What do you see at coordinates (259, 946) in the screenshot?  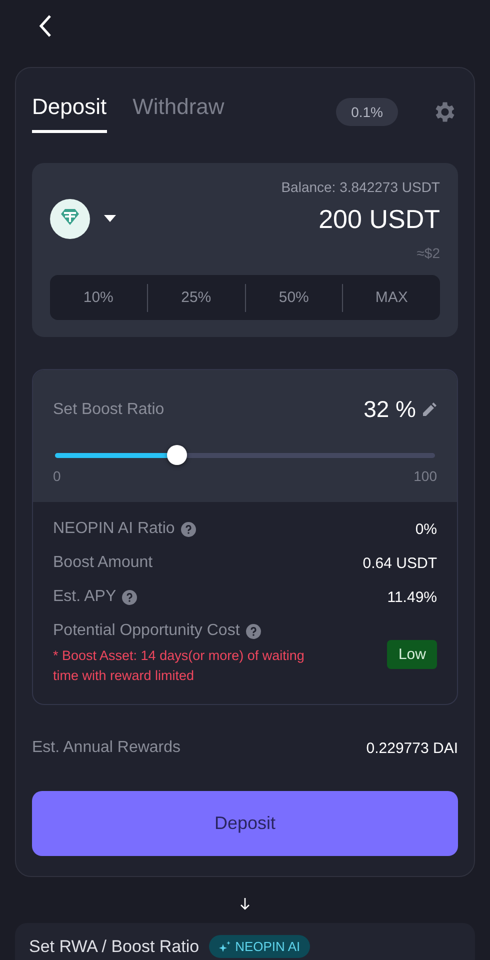 I see `ai-badge: NEOPIN AI` at bounding box center [259, 946].